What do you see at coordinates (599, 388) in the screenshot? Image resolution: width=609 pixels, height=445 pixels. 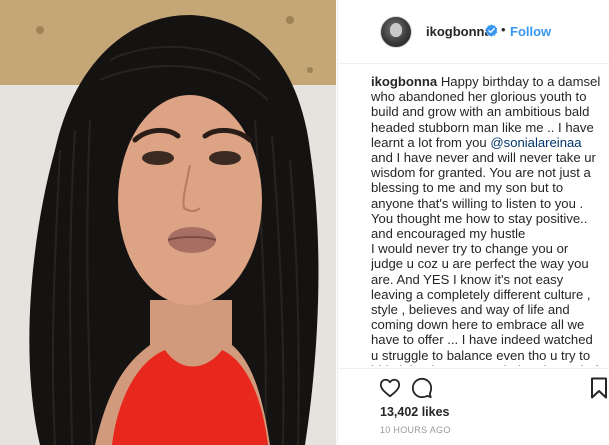 I see `bookmark-icon` at bounding box center [599, 388].